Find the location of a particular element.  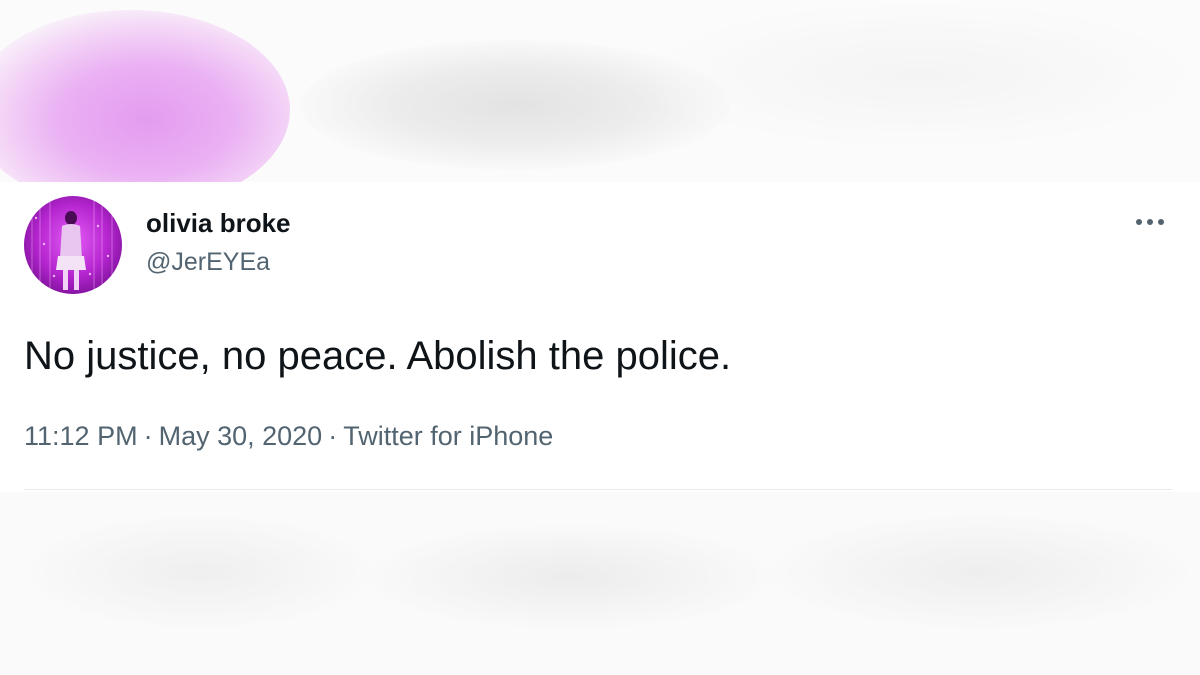

more-horizontal-icon is located at coordinates (1150, 222).